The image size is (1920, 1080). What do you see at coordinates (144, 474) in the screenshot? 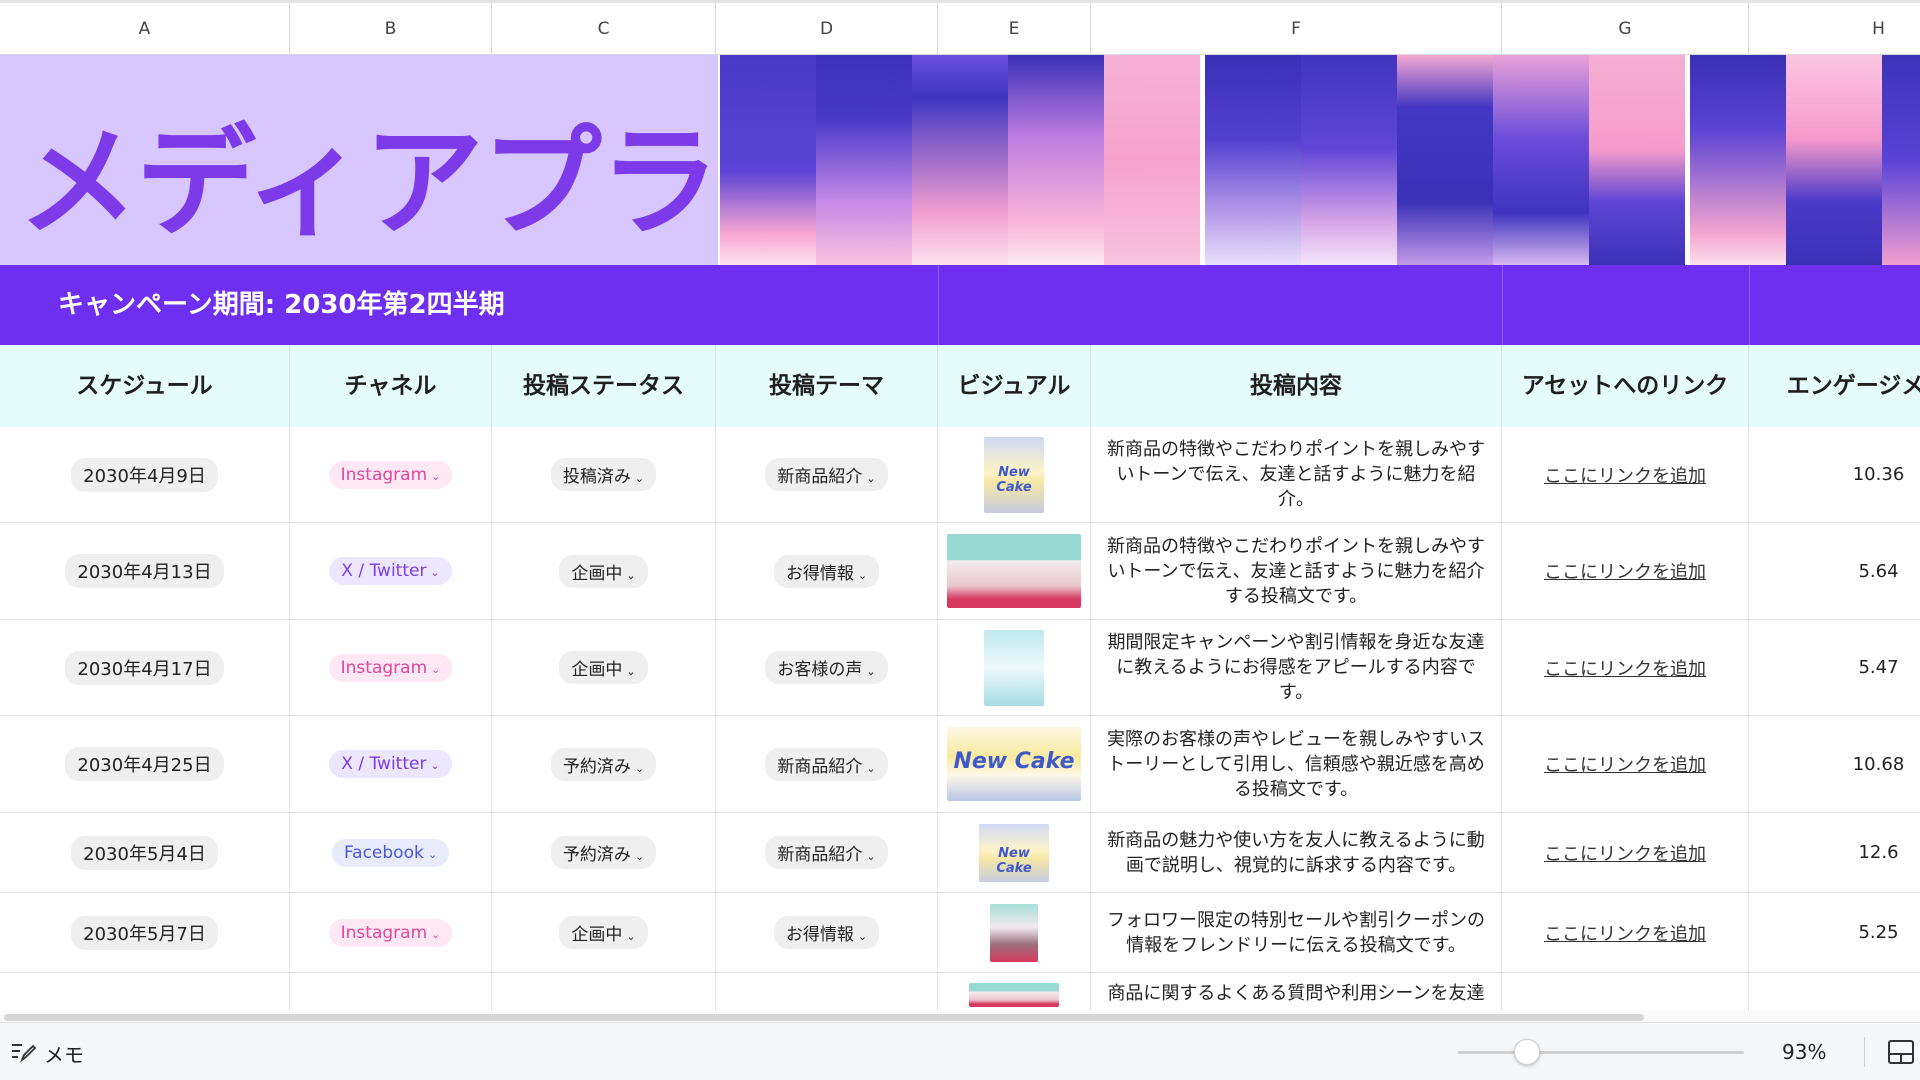
I see `date-chip: 2030年4月9日` at bounding box center [144, 474].